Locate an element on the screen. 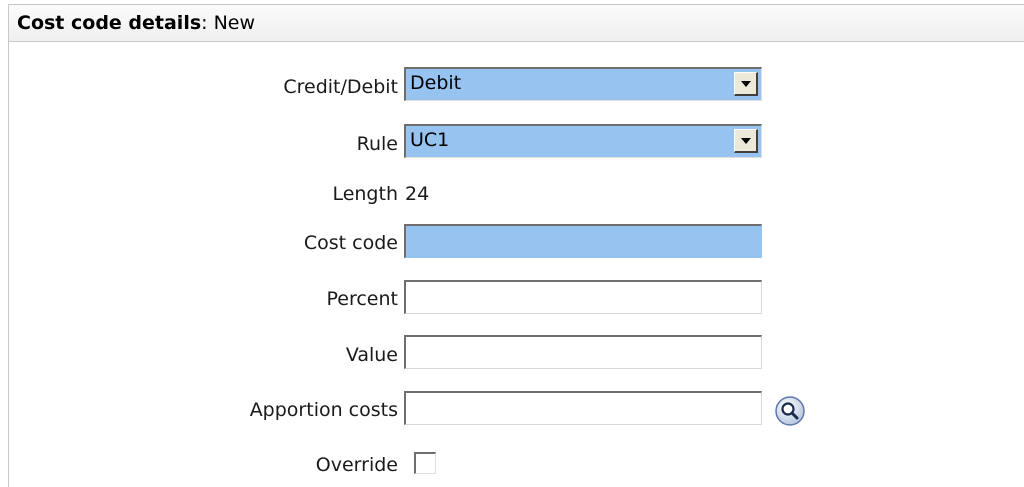  panel-title: Cost code details is located at coordinates (109, 23).